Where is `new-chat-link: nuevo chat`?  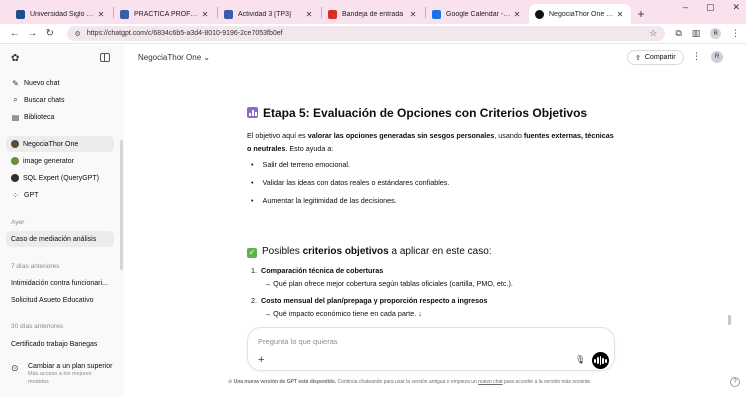
new-chat-link: nuevo chat is located at coordinates (490, 382).